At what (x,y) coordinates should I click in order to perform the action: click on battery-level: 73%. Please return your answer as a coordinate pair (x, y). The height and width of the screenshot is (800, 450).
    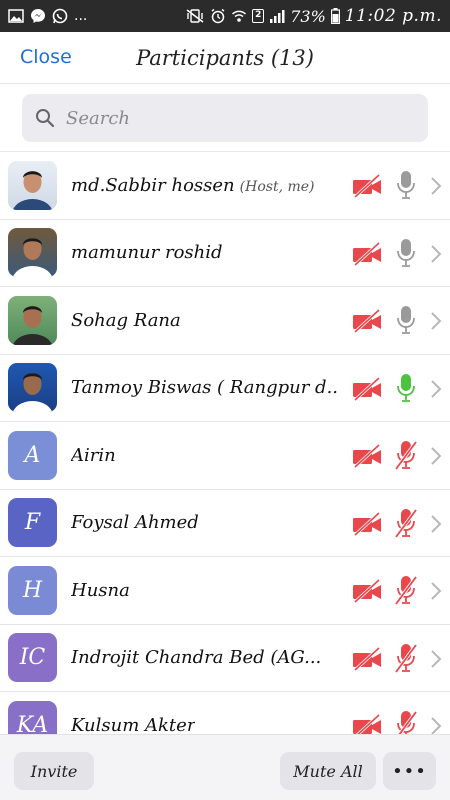
    Looking at the image, I should click on (308, 16).